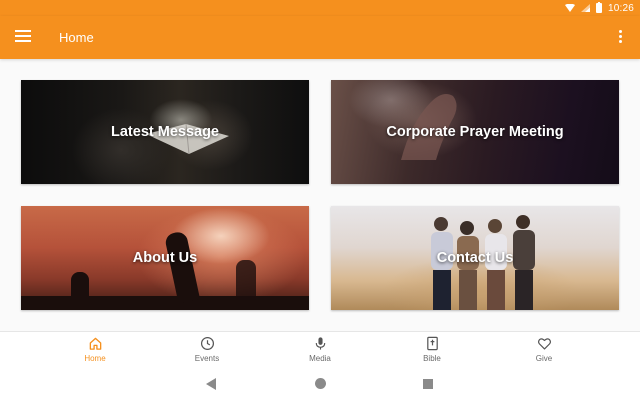 The height and width of the screenshot is (400, 640). Describe the element at coordinates (428, 384) in the screenshot. I see `recents-icon` at that location.